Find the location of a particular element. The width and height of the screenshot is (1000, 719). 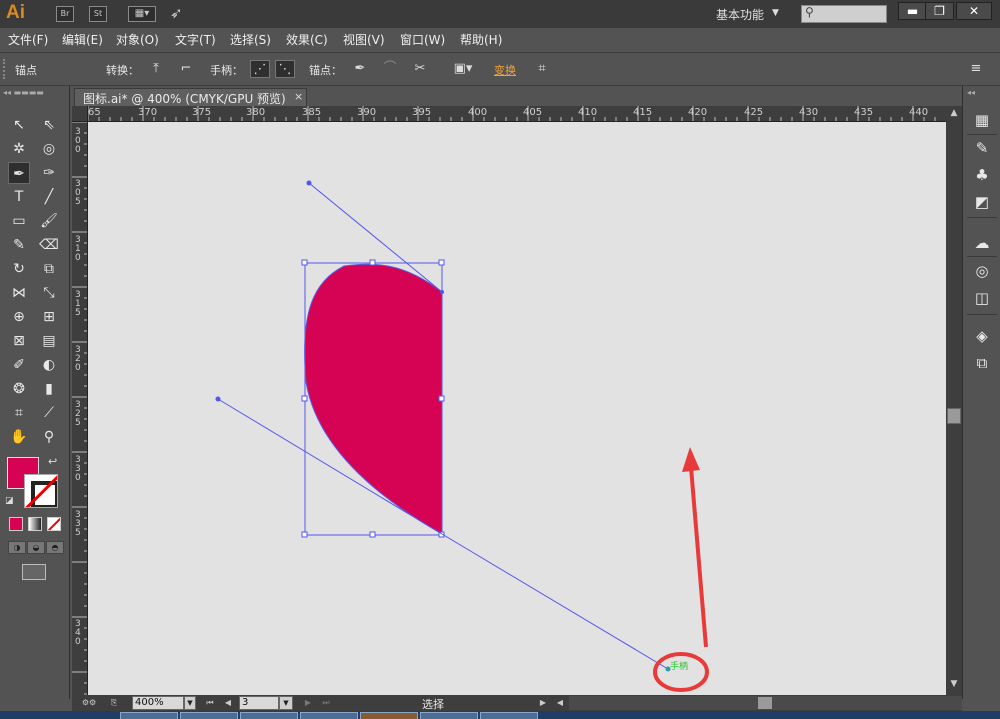

pencil-tool-icon: ✎ is located at coordinates (19, 245).